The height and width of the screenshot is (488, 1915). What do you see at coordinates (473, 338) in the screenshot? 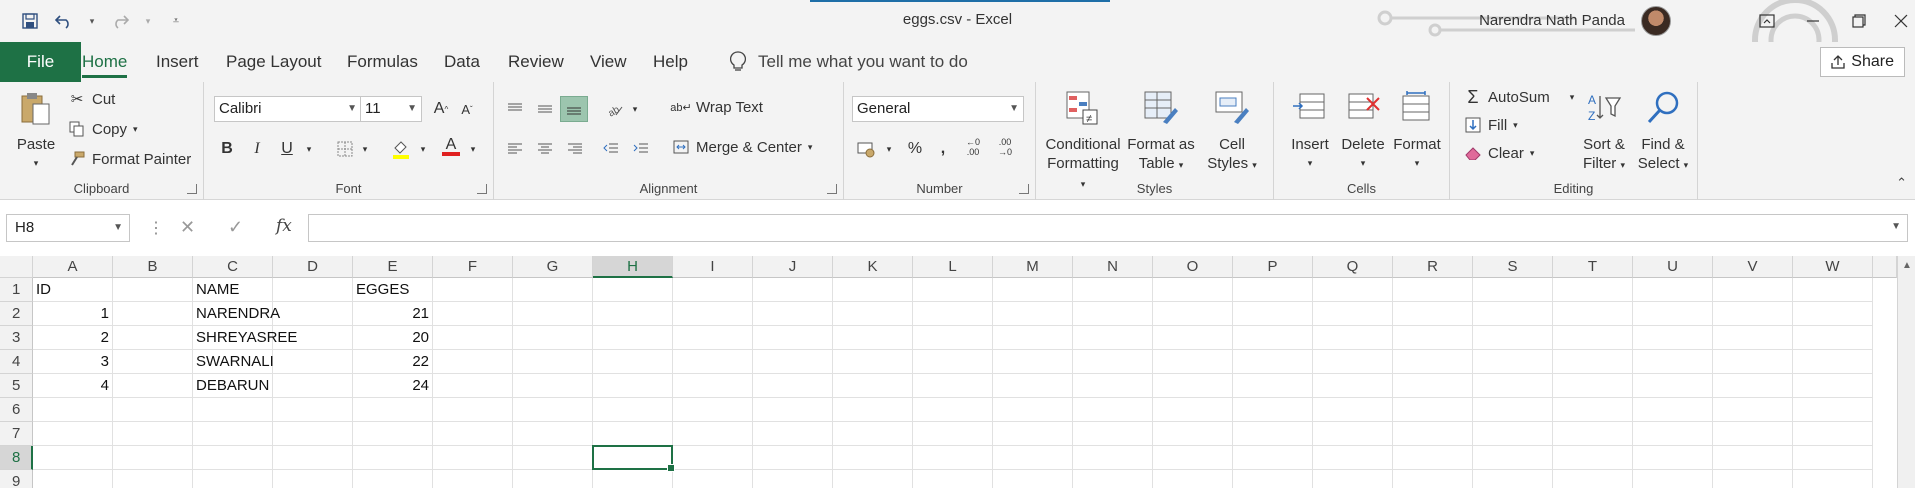
I see `cell-f3` at bounding box center [473, 338].